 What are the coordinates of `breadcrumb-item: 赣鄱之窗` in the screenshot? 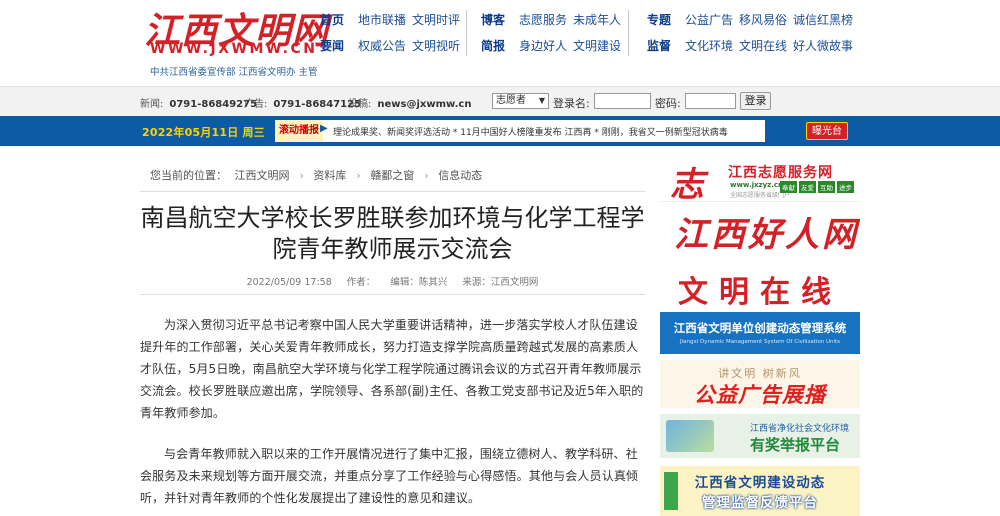 It's located at (392, 175).